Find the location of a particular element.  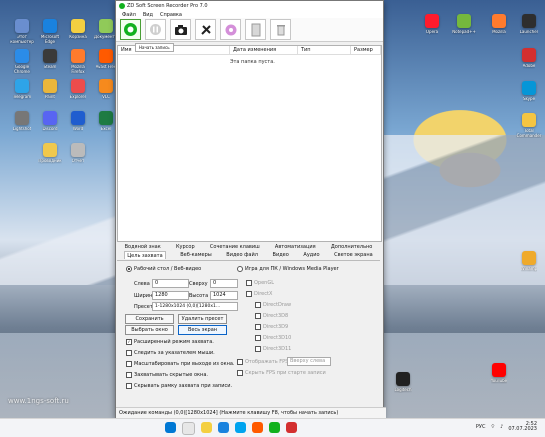

tools-icon is located at coordinates (205, 29).